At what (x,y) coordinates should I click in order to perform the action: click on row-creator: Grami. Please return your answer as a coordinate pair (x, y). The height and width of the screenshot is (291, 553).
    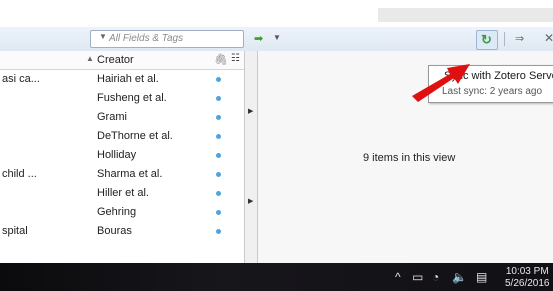
    Looking at the image, I should click on (112, 117).